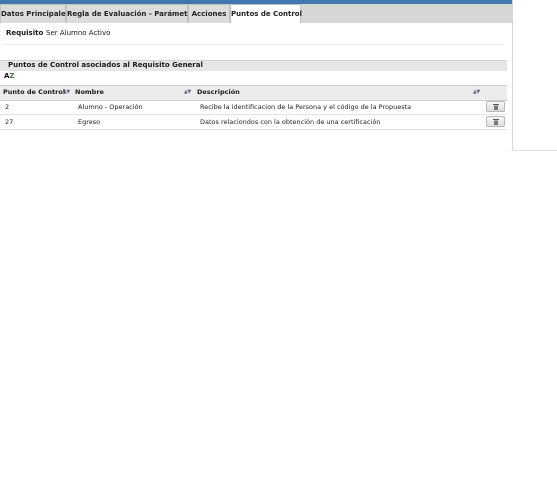 Image resolution: width=557 pixels, height=500 pixels. What do you see at coordinates (9, 122) in the screenshot?
I see `cell-punto: 27` at bounding box center [9, 122].